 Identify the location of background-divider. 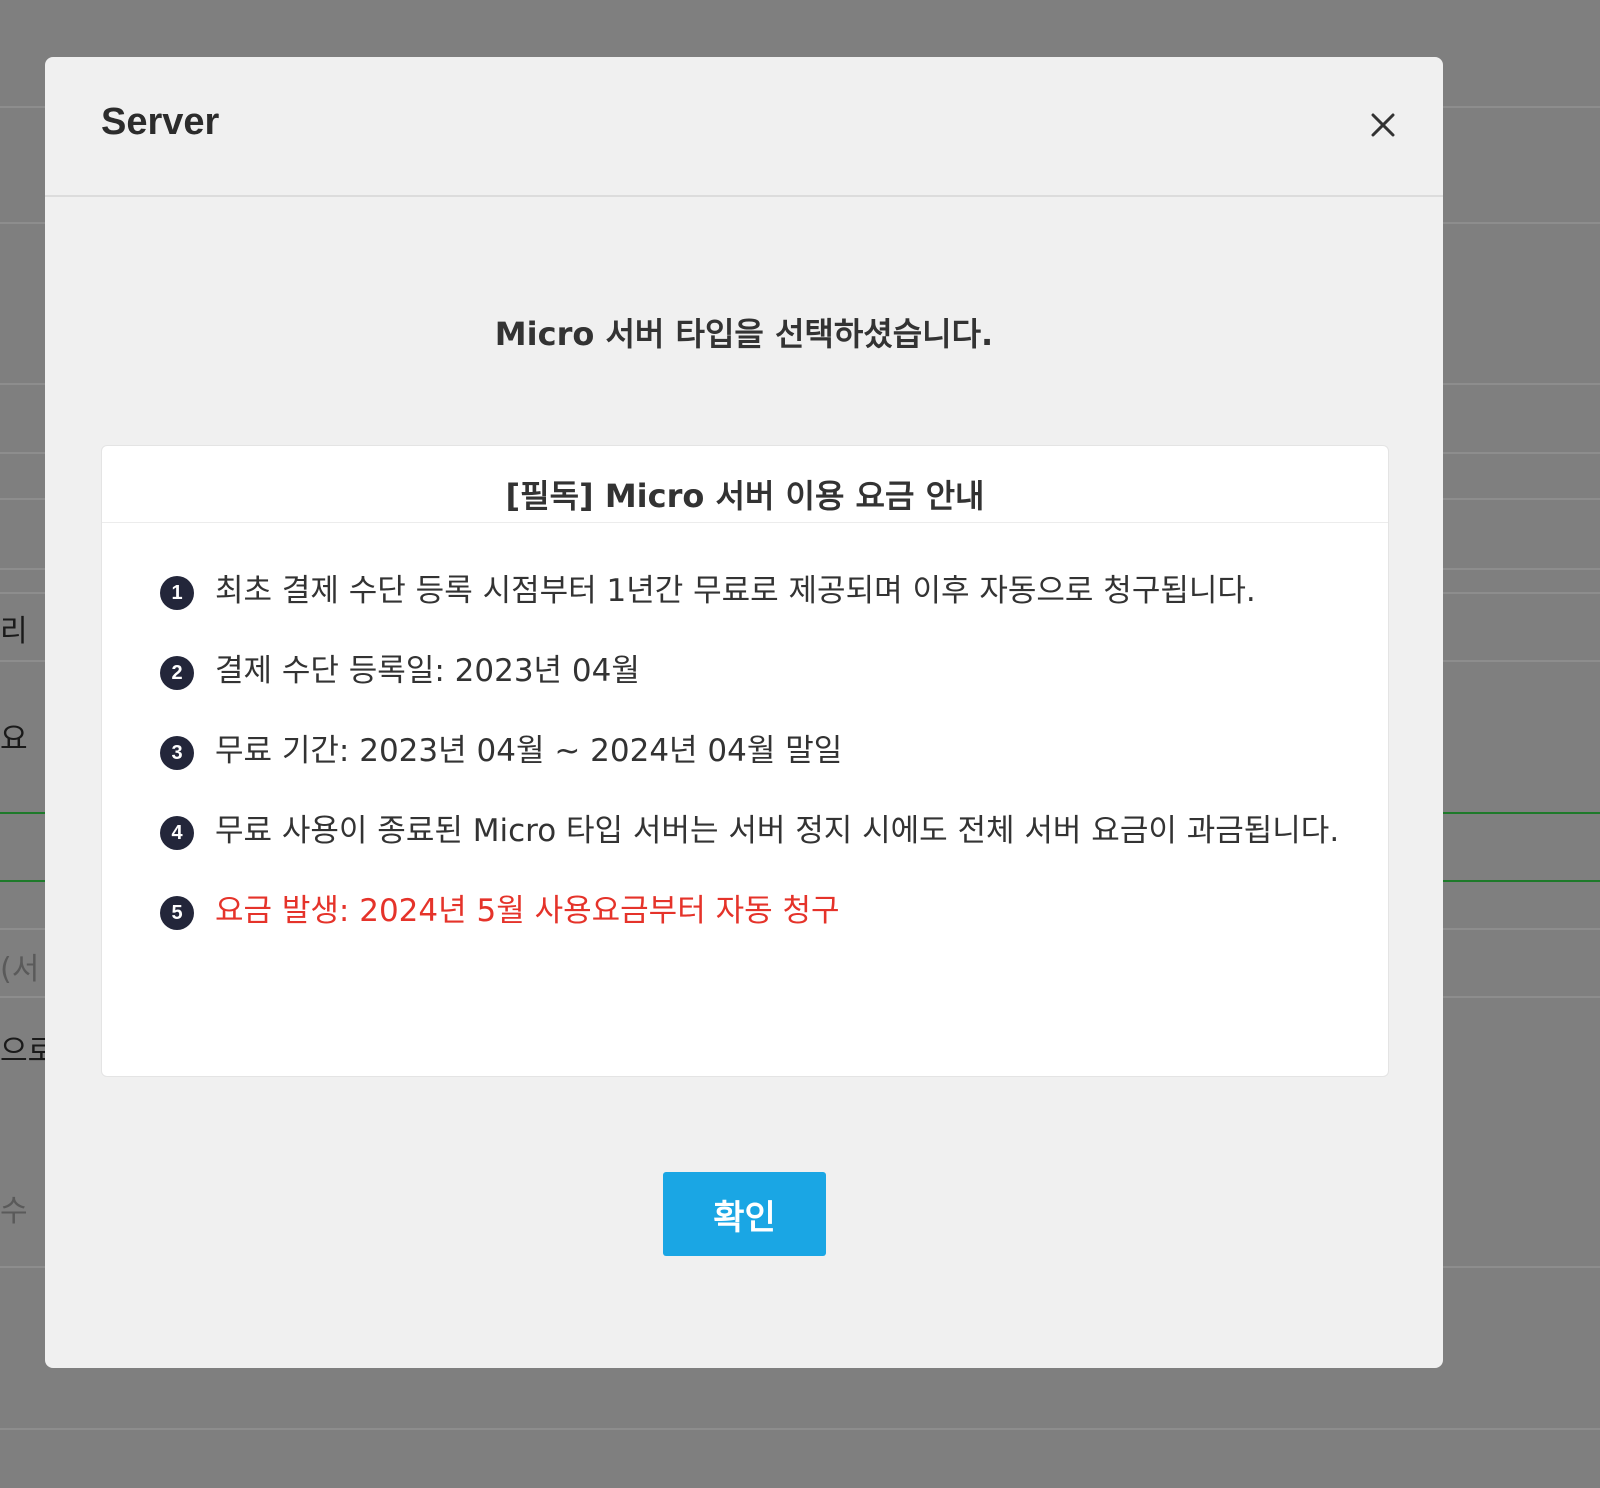
(800, 1429).